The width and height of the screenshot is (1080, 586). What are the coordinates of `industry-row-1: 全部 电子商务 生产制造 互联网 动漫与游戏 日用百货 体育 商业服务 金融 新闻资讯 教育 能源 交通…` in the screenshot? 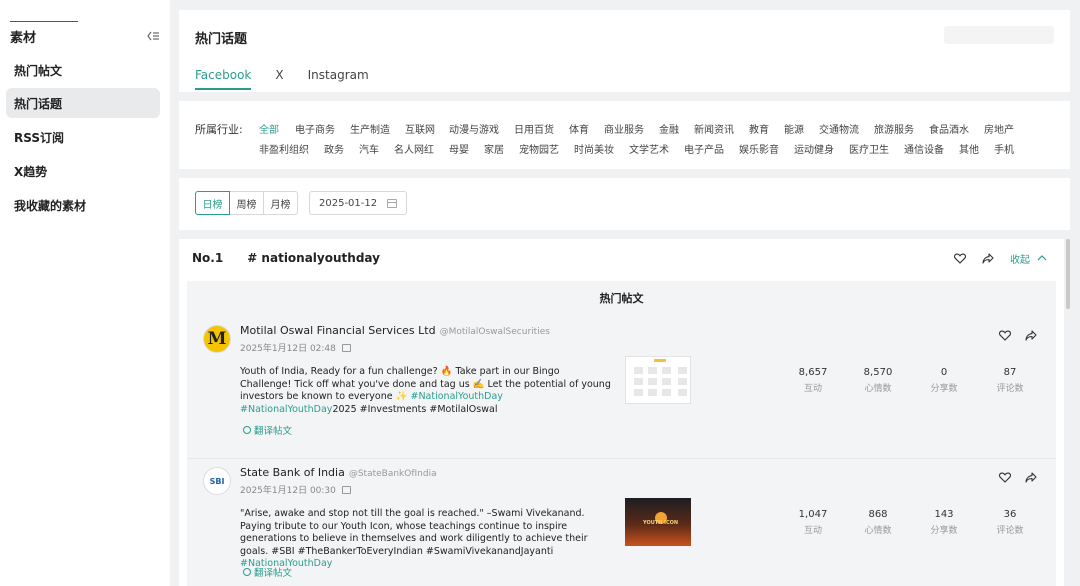 It's located at (641, 128).